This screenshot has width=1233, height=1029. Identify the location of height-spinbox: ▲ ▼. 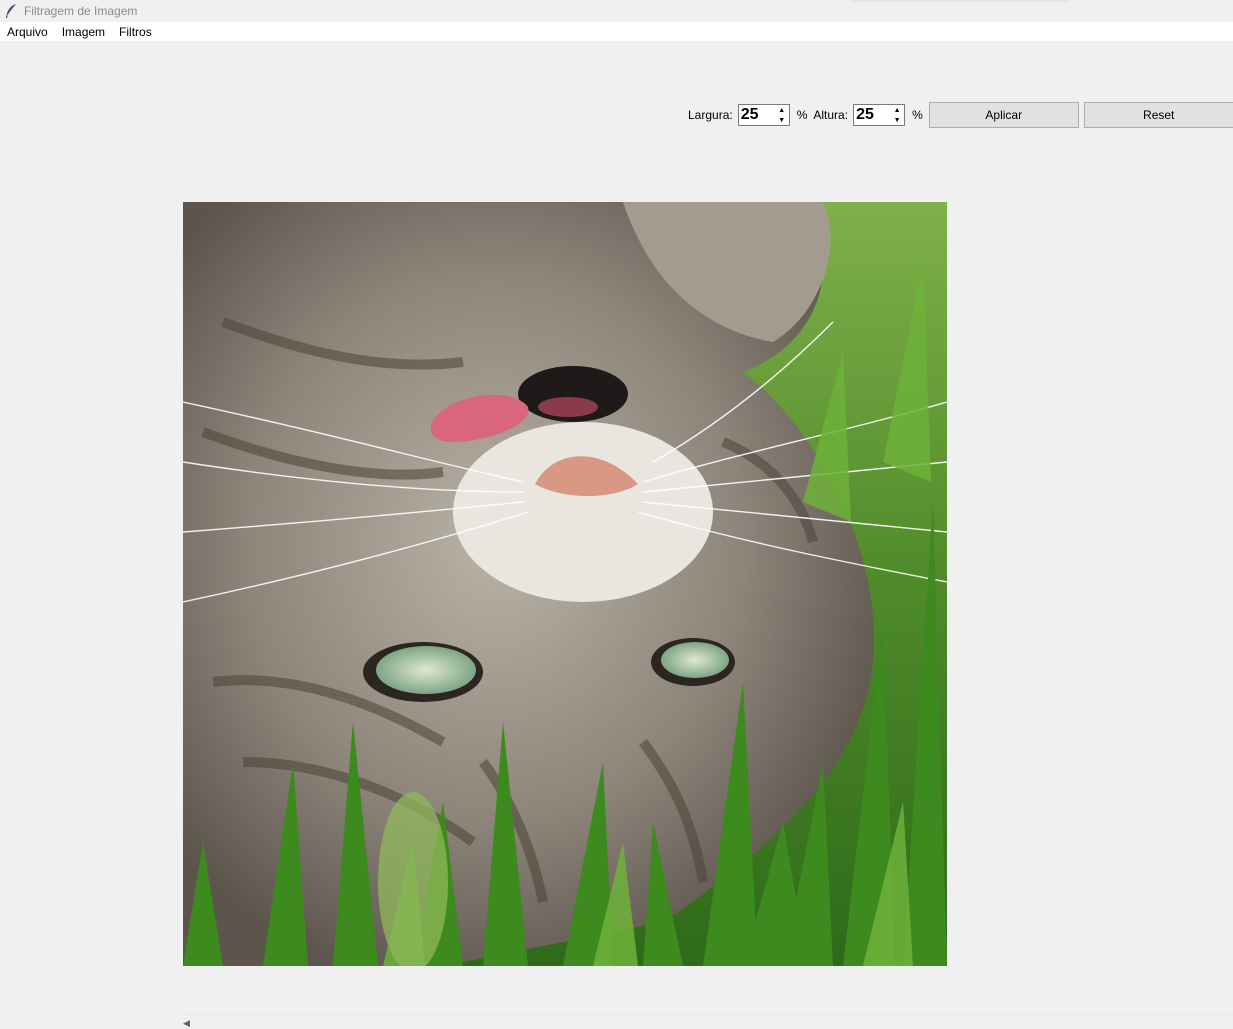
(879, 115).